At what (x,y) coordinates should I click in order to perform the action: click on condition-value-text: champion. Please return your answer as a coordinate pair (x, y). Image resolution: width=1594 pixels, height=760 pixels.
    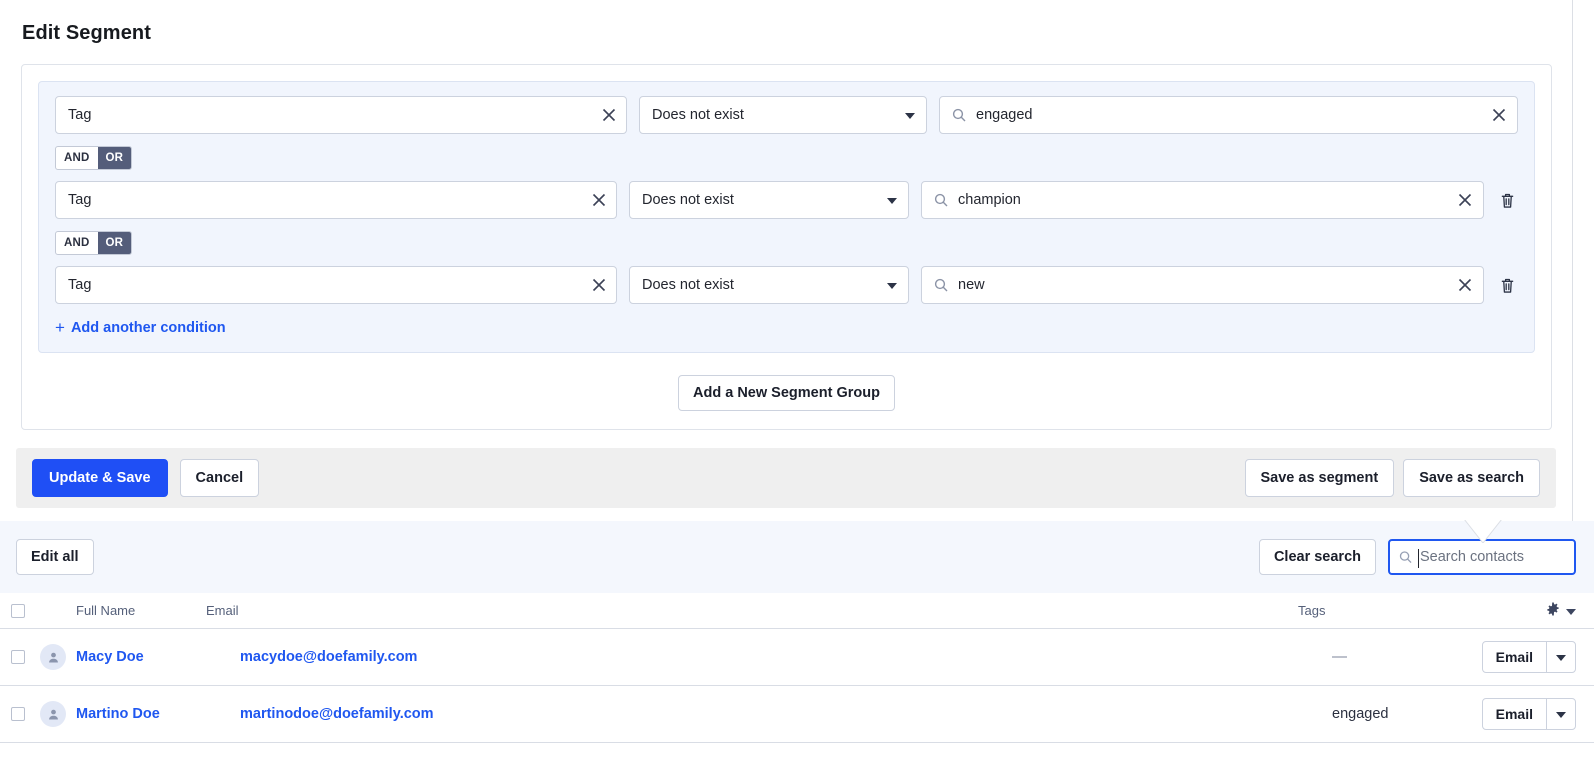
    Looking at the image, I should click on (989, 200).